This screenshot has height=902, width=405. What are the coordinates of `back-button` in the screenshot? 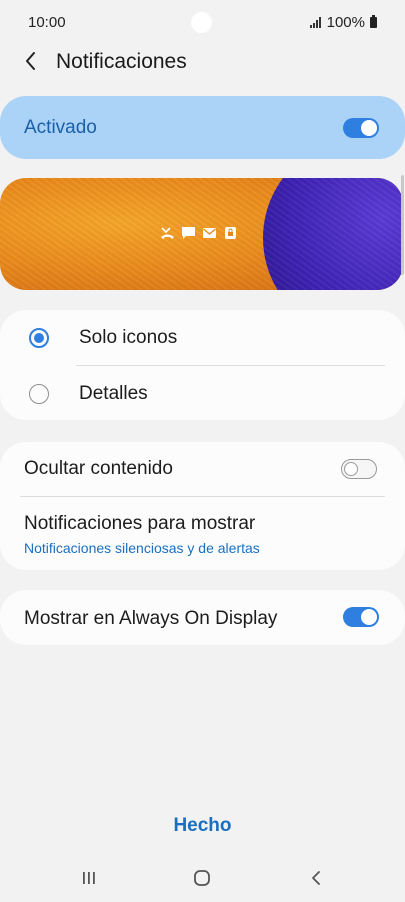 It's located at (31, 61).